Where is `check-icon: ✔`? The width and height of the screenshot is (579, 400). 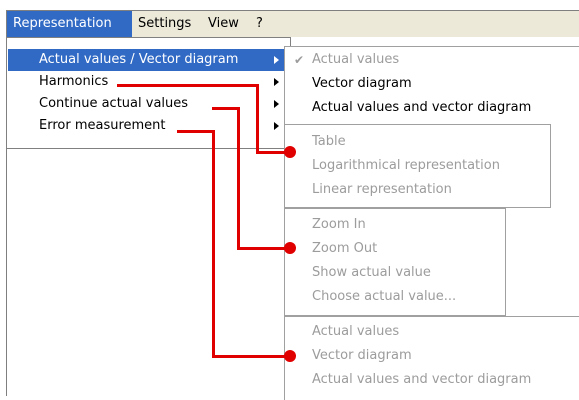
check-icon: ✔ is located at coordinates (299, 60).